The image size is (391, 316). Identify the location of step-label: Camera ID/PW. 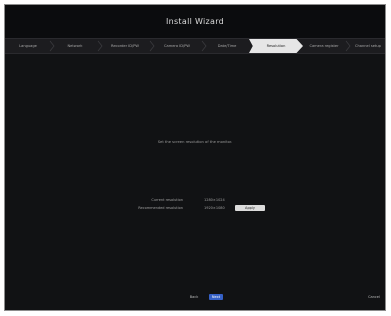
(176, 46).